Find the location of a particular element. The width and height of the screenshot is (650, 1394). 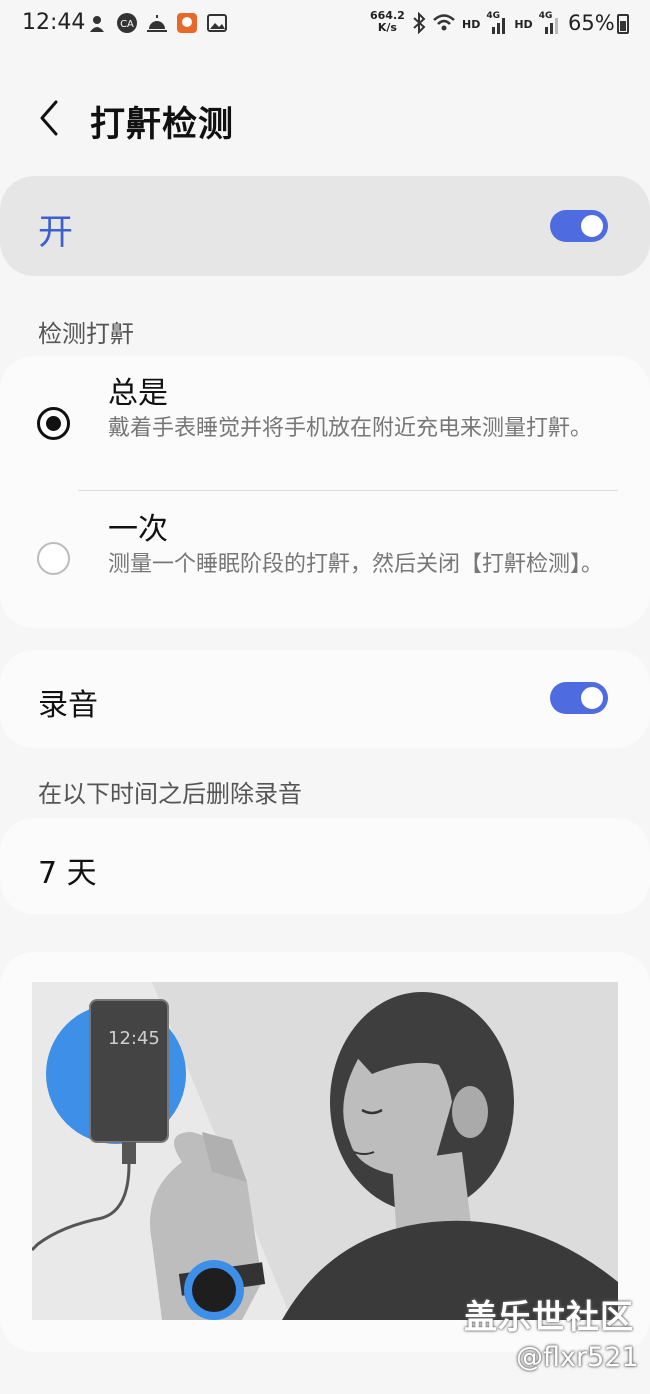

network-speed-unit: K/s is located at coordinates (387, 27).